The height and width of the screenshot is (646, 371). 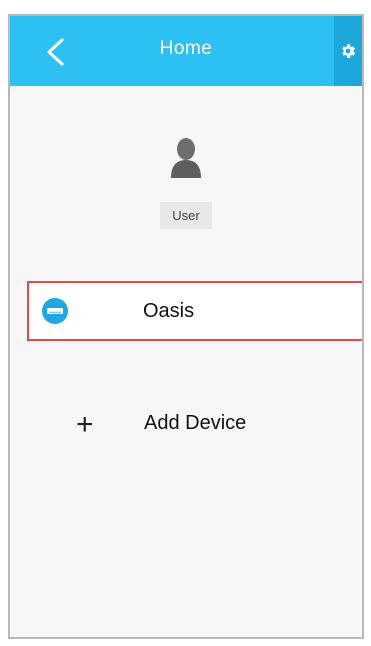 I want to click on app-header: Home, so click(x=186, y=51).